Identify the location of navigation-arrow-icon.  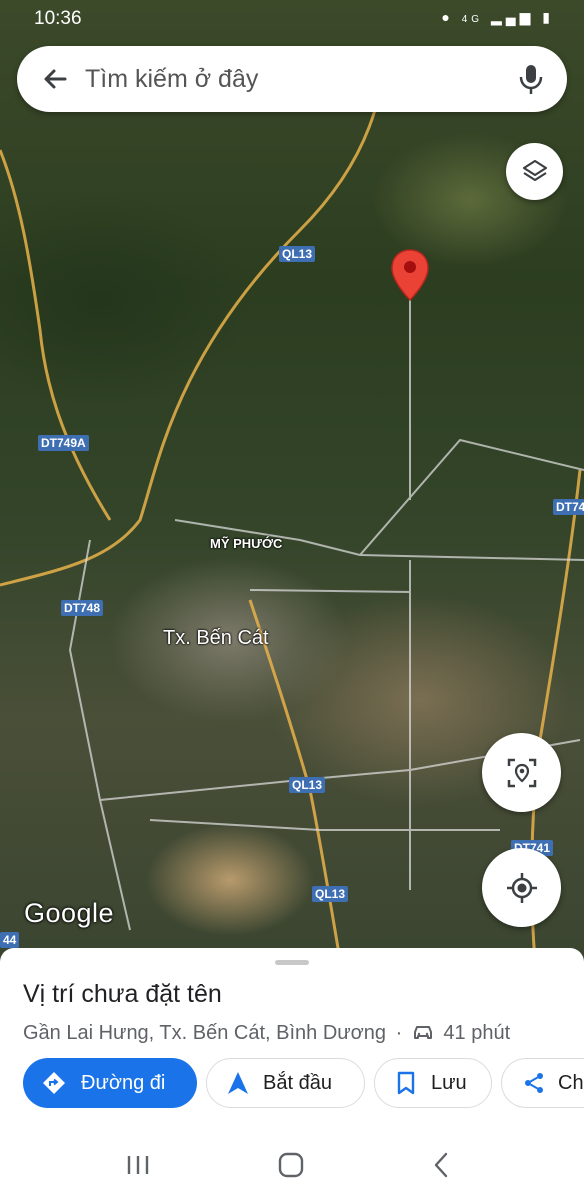
(238, 1083).